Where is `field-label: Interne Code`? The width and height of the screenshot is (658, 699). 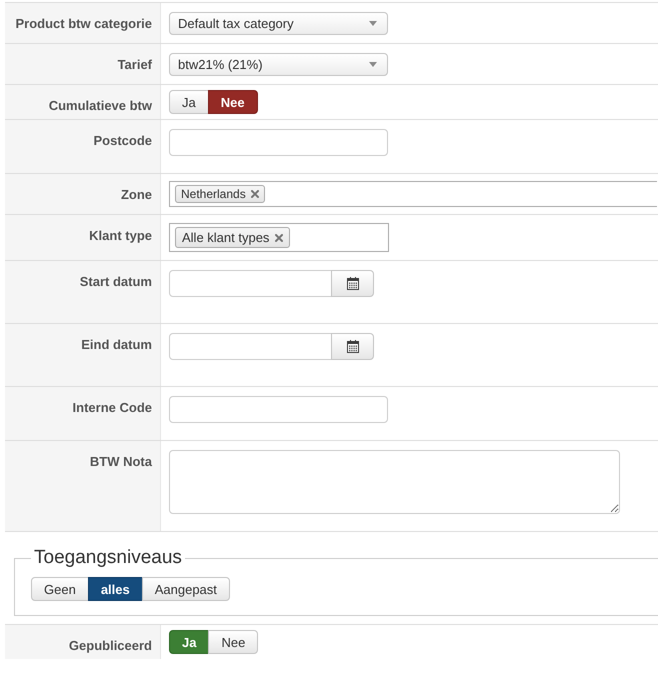
field-label: Interne Code is located at coordinates (112, 407).